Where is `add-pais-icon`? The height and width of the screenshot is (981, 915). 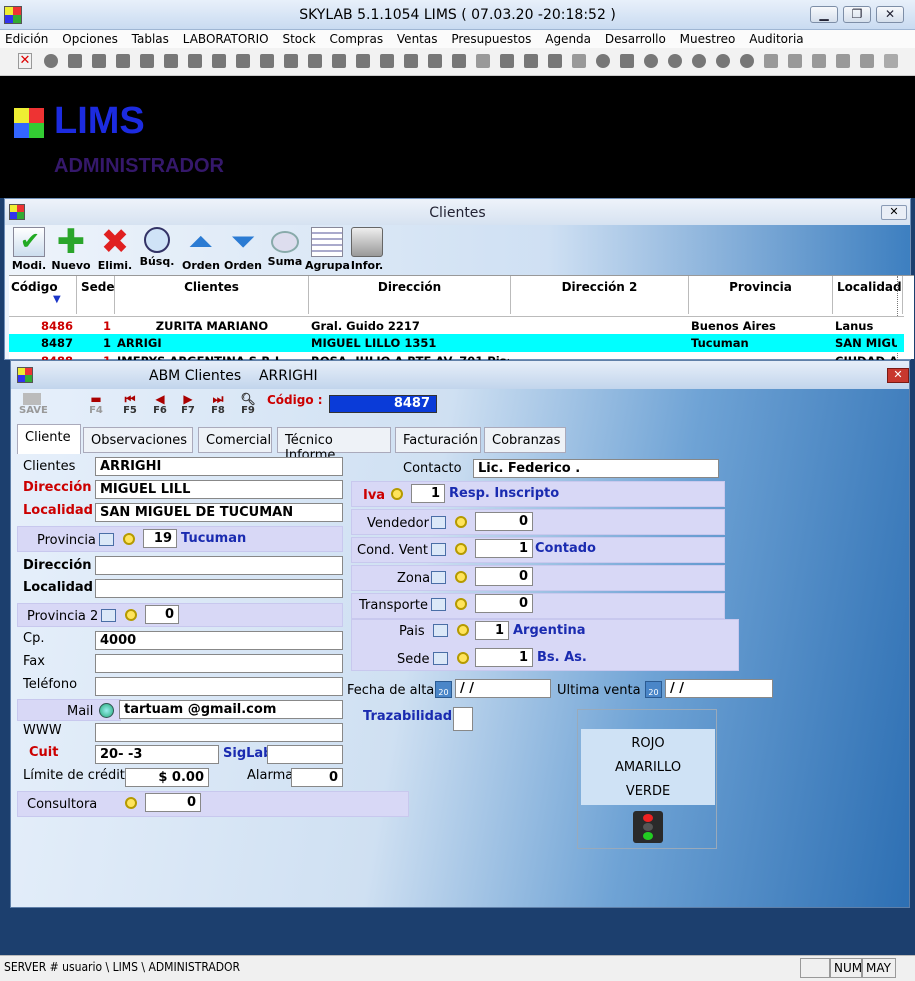
add-pais-icon is located at coordinates (440, 630).